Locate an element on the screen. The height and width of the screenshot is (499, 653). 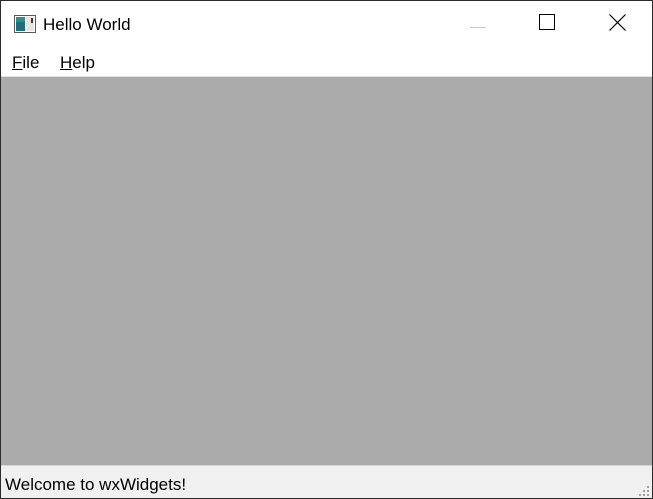
menu-bar: File Help is located at coordinates (326, 62).